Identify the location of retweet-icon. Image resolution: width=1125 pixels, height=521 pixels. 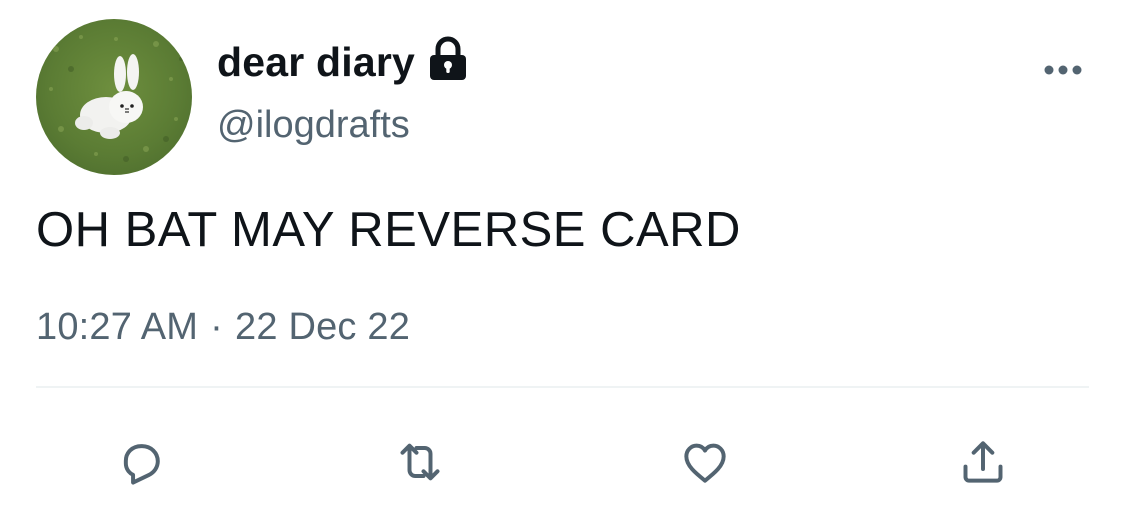
(420, 462).